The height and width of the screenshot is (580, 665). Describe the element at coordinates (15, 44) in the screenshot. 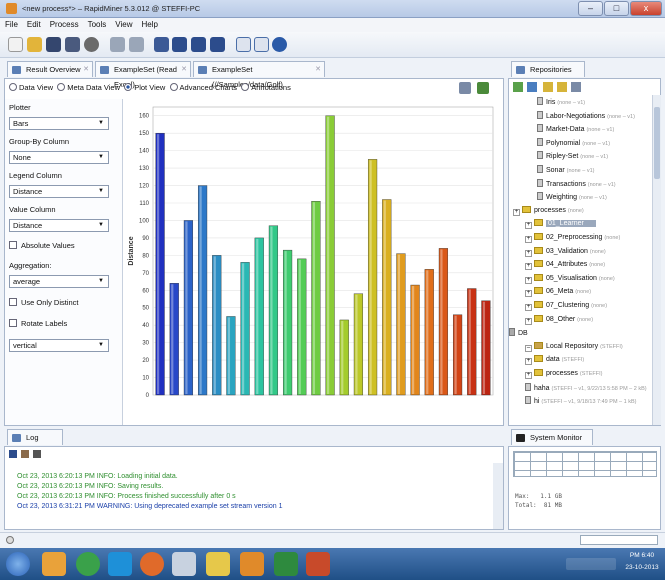

I see `new-process-icon` at that location.